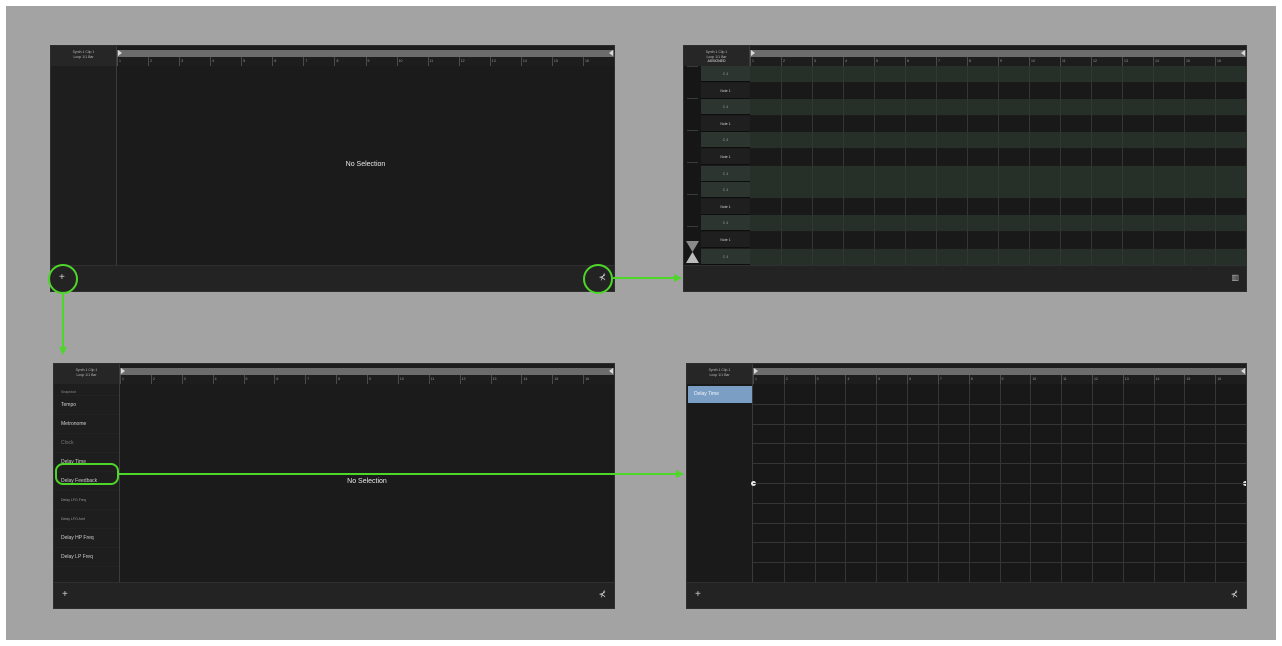  What do you see at coordinates (1188, 61) in the screenshot?
I see `ruler-tick-label: 15` at bounding box center [1188, 61].